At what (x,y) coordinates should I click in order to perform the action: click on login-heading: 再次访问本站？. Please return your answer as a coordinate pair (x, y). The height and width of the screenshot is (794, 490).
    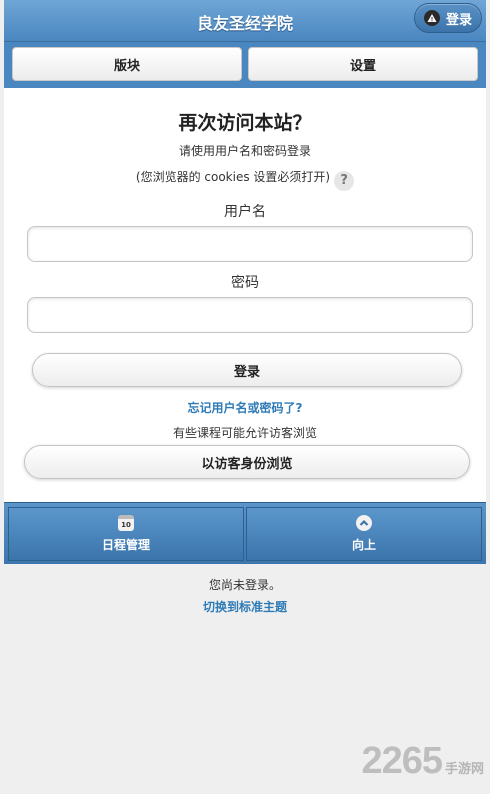
    Looking at the image, I should click on (245, 123).